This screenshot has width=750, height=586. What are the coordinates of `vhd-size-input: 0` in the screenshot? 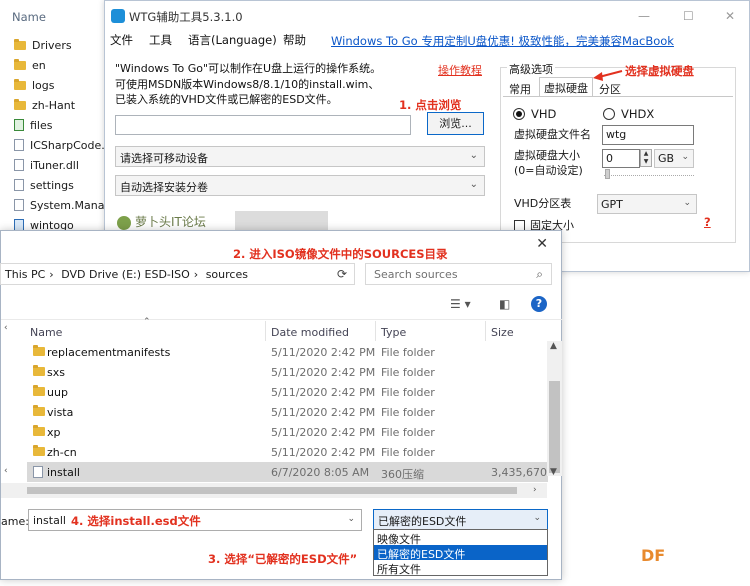 It's located at (621, 158).